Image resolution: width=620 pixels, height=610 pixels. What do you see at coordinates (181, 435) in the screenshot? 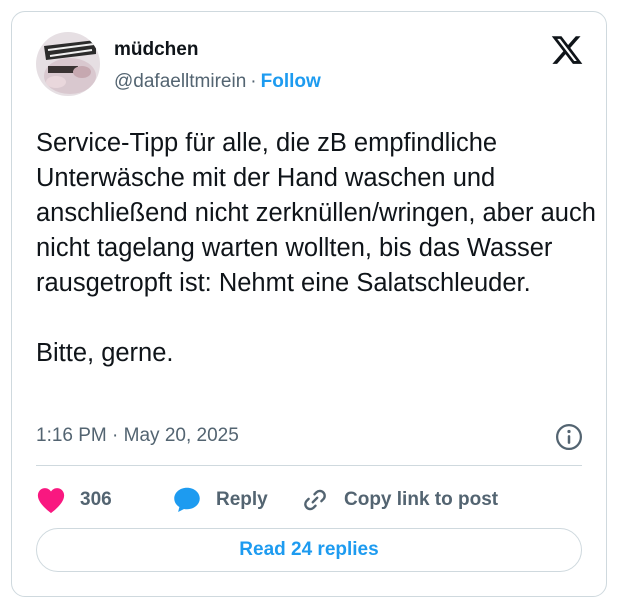
I see `tweet-date: May 20, 2025` at bounding box center [181, 435].